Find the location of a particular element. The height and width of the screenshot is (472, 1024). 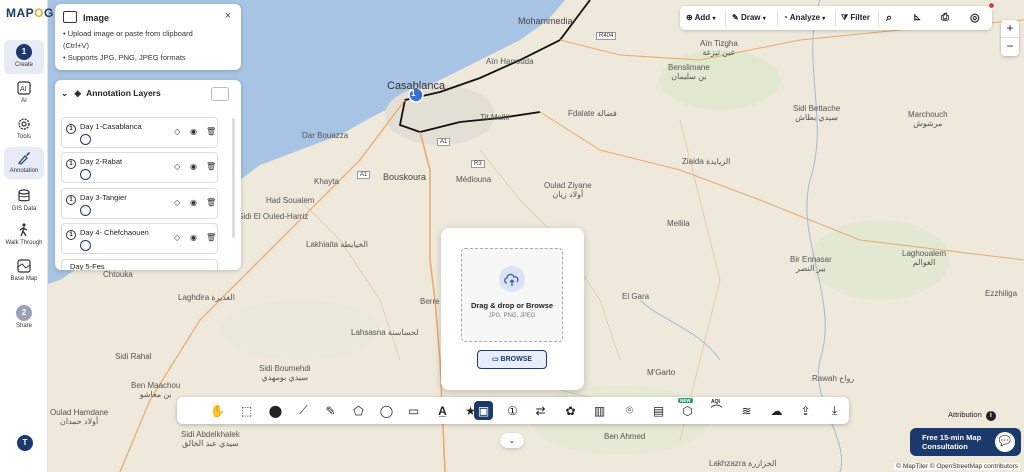

map-attribution: © MapTiler © OpenStreetMap contributors is located at coordinates (957, 466).